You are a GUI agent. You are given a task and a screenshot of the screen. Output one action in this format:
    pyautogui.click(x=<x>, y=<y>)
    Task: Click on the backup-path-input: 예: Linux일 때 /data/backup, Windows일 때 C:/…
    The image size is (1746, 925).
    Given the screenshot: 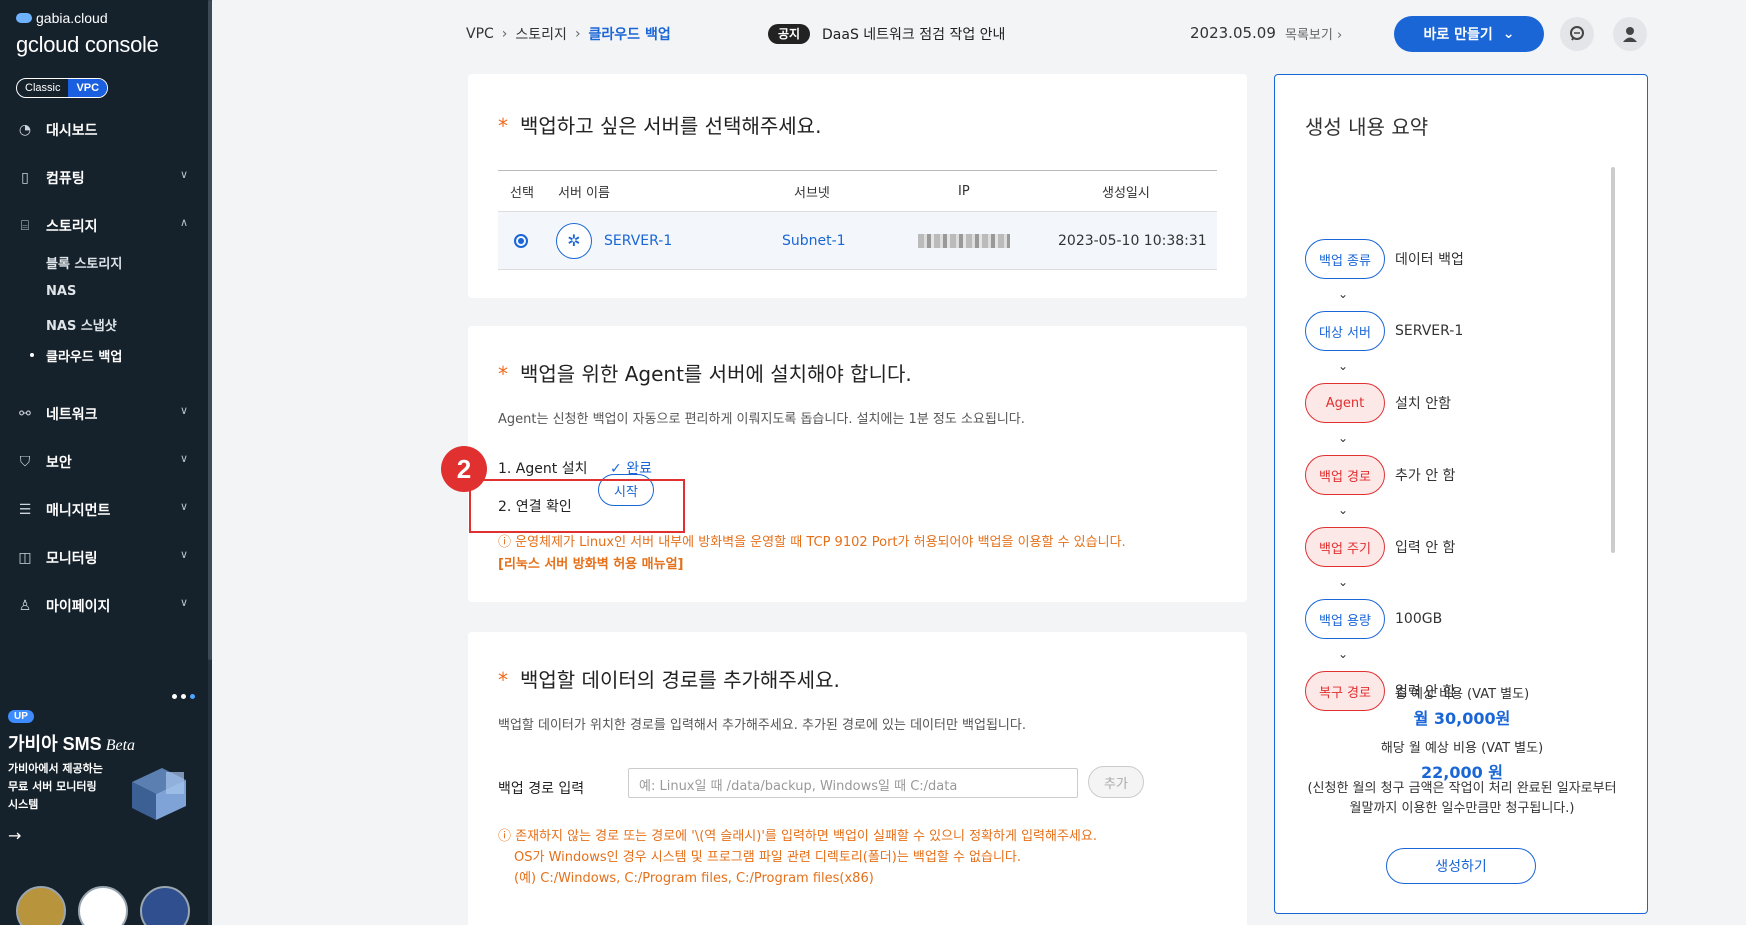 What is the action you would take?
    pyautogui.click(x=853, y=783)
    